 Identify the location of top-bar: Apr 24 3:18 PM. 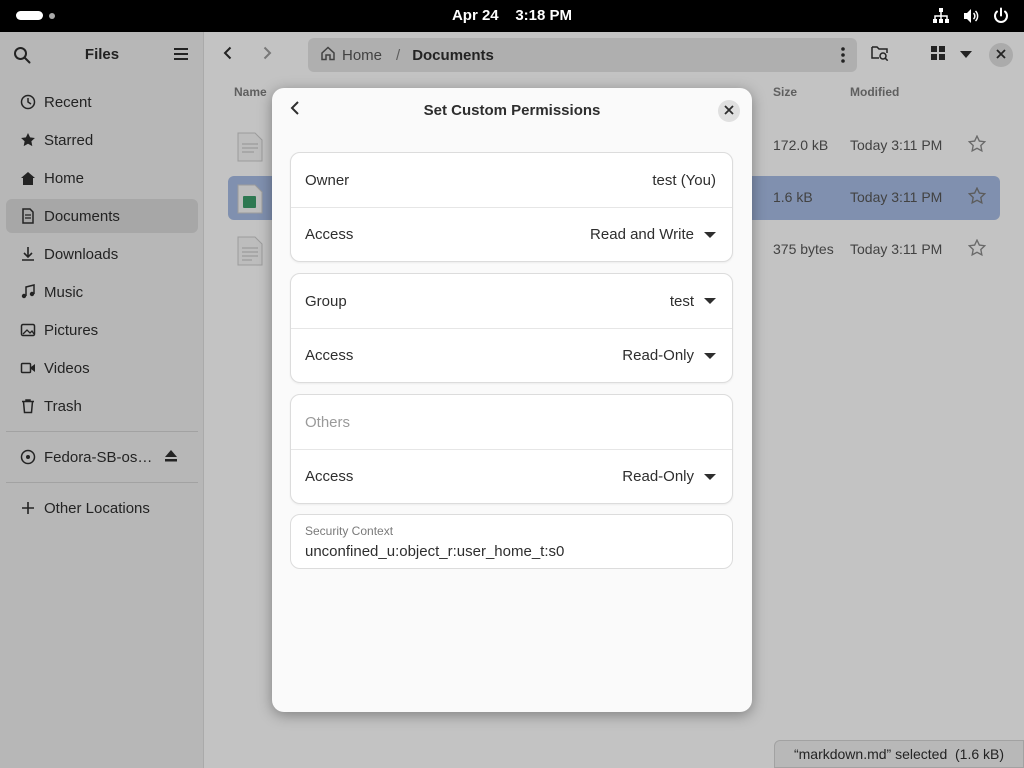
(512, 16).